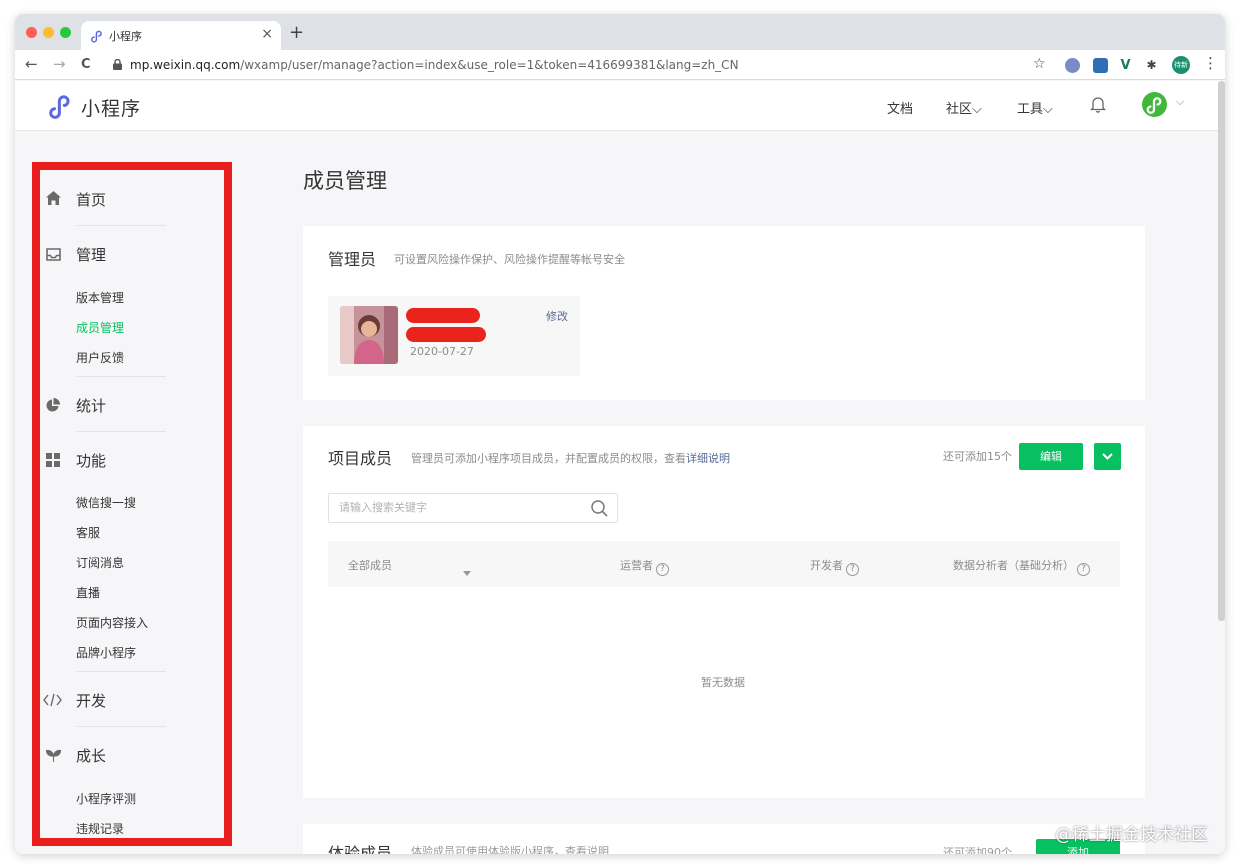 This screenshot has width=1240, height=865. I want to click on sidebar-item-features: 功能, so click(130, 461).